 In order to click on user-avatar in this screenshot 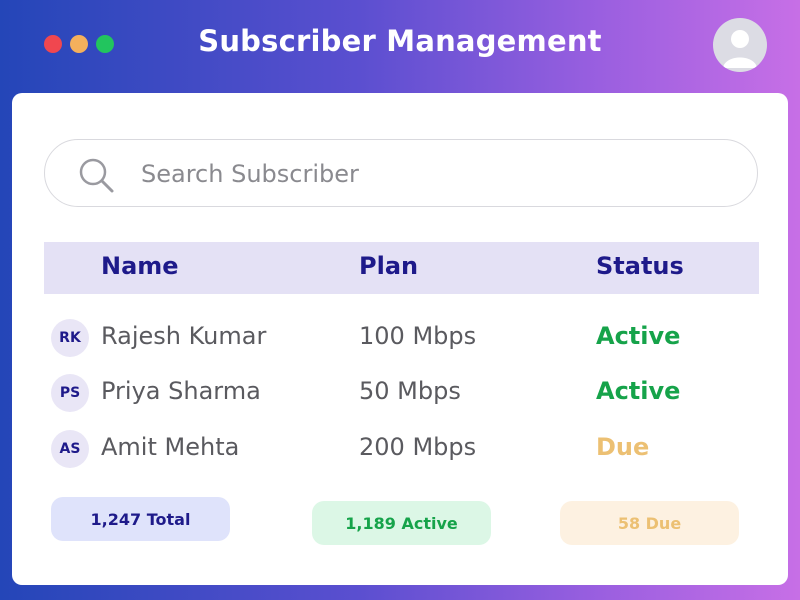, I will do `click(740, 45)`.